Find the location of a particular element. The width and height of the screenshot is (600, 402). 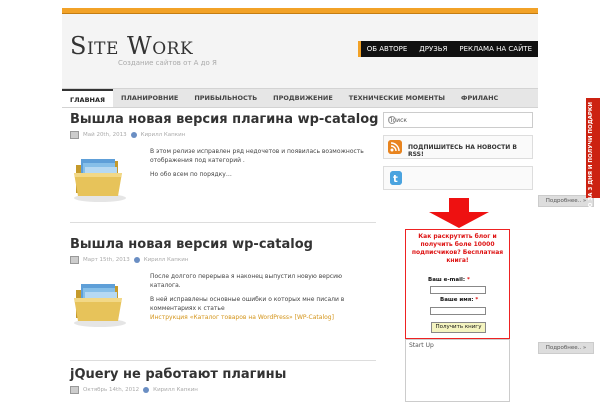

post-title: Вышла новая версия wp-catalog is located at coordinates (223, 244).